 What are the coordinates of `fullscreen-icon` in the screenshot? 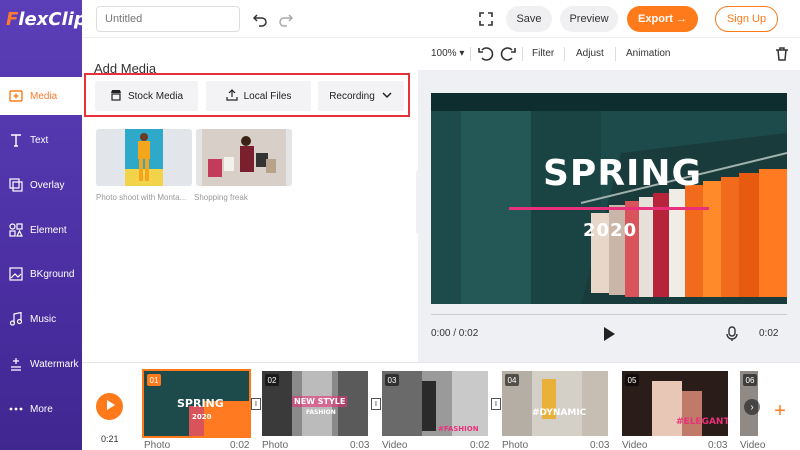 It's located at (486, 19).